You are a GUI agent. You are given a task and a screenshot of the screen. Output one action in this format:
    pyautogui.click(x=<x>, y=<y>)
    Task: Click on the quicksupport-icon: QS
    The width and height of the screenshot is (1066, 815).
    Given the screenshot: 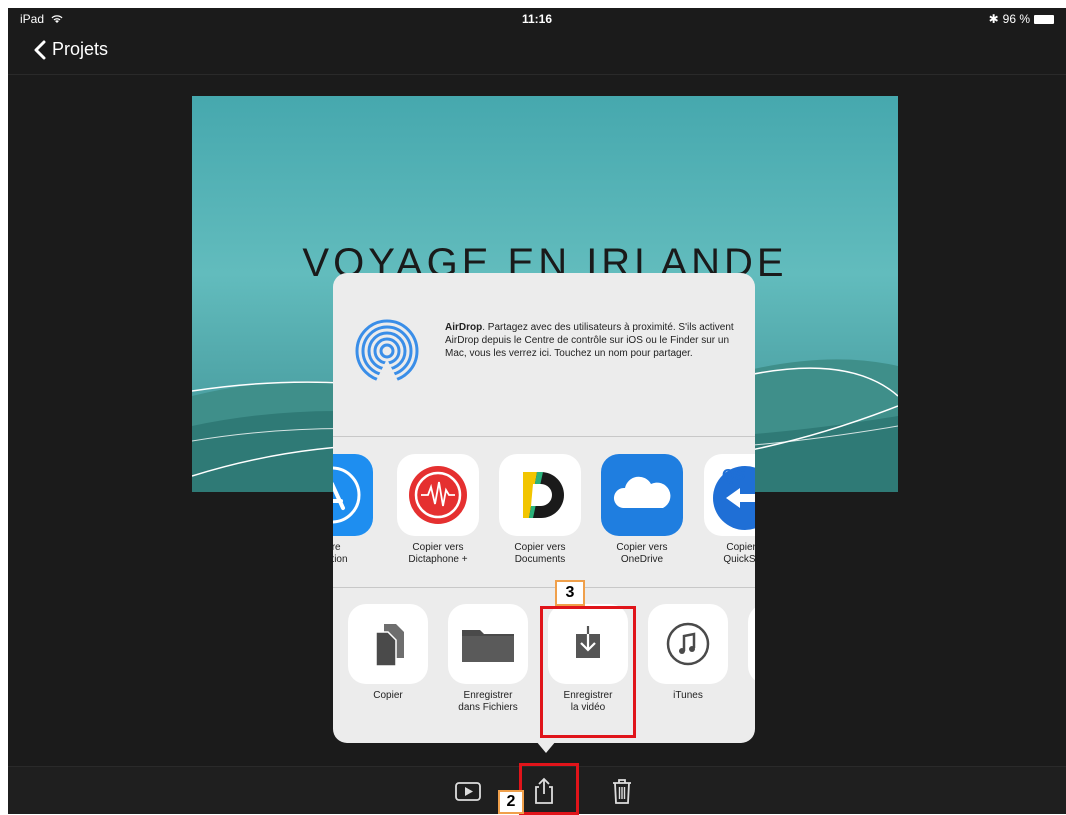 What is the action you would take?
    pyautogui.click(x=729, y=495)
    